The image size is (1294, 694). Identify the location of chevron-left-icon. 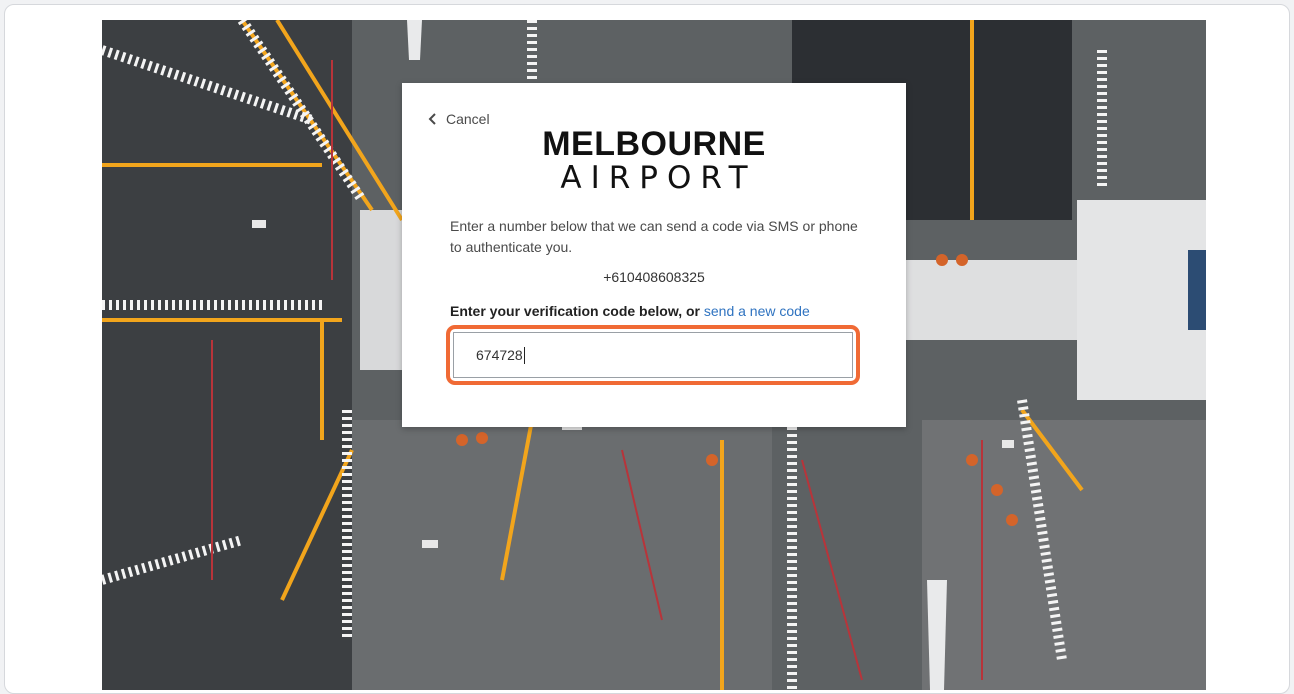
(432, 119).